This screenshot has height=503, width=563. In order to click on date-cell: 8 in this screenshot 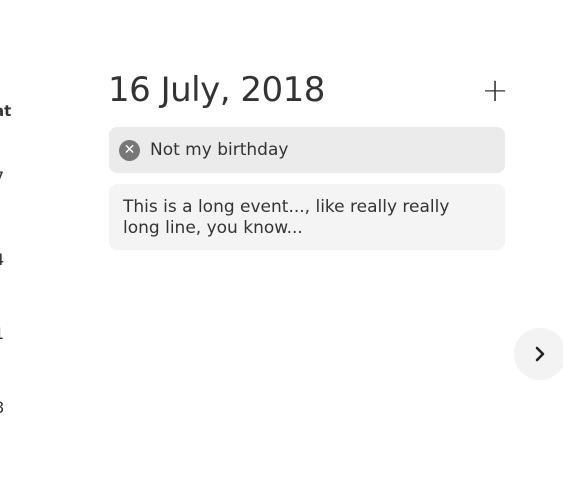, I will do `click(2, 407)`.